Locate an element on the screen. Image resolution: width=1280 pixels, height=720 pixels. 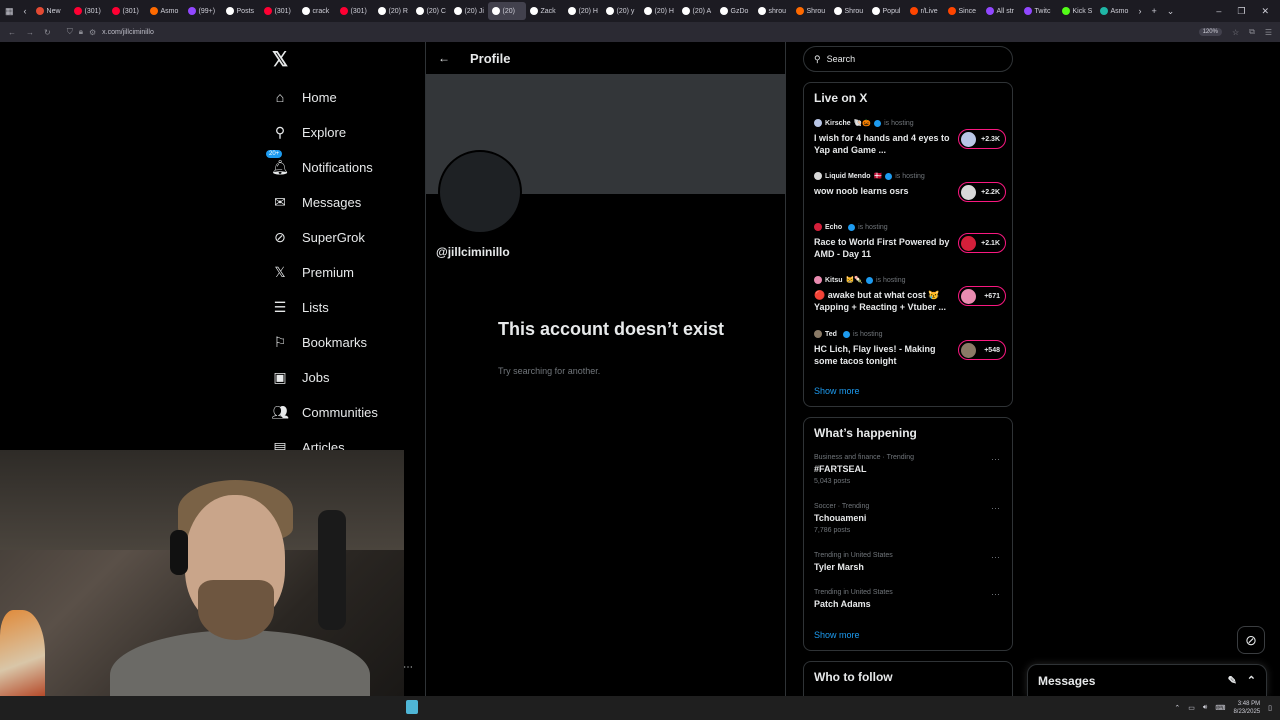
browser-tab: New is located at coordinates (51, 11).